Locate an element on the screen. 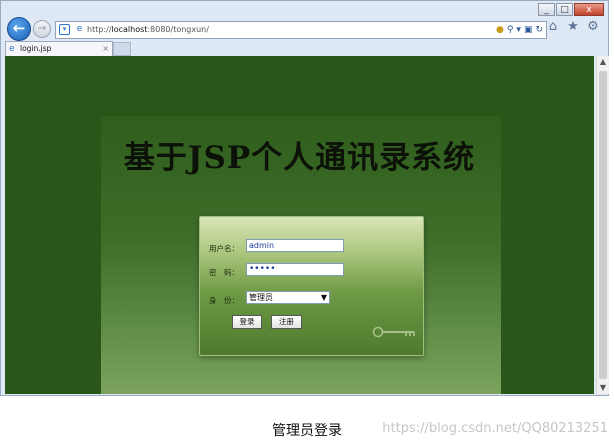 This screenshot has width=614, height=445. compat-view-icon: ▣ is located at coordinates (528, 30).